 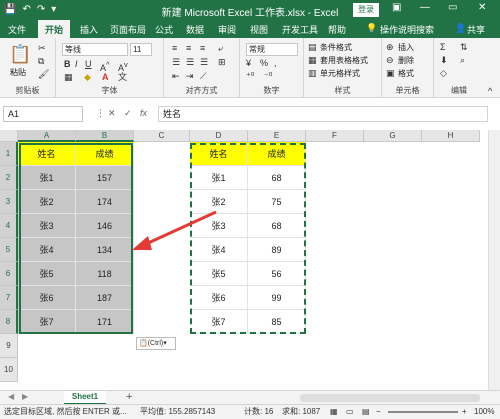 I want to click on left-header-name: 姓名, so click(x=47, y=154).